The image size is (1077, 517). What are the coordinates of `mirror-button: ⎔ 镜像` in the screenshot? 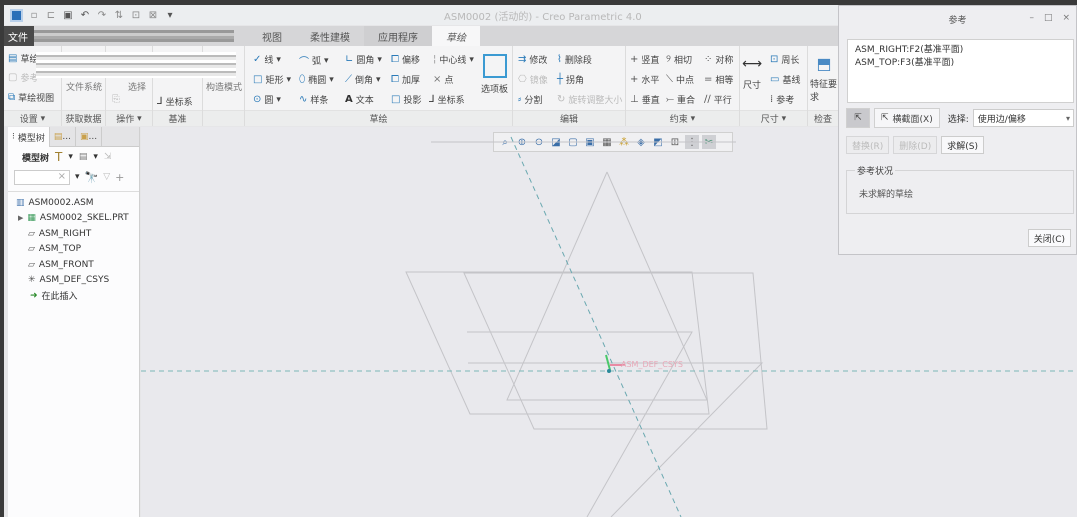 It's located at (533, 79).